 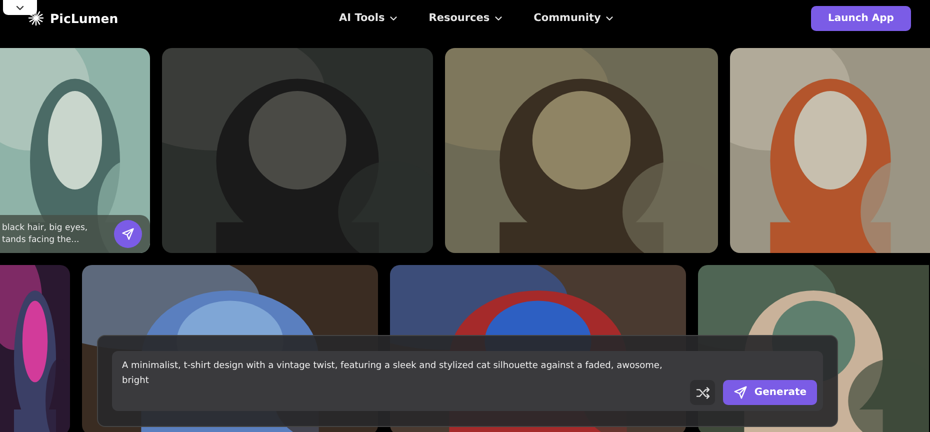 I want to click on shuffle-icon, so click(x=702, y=392).